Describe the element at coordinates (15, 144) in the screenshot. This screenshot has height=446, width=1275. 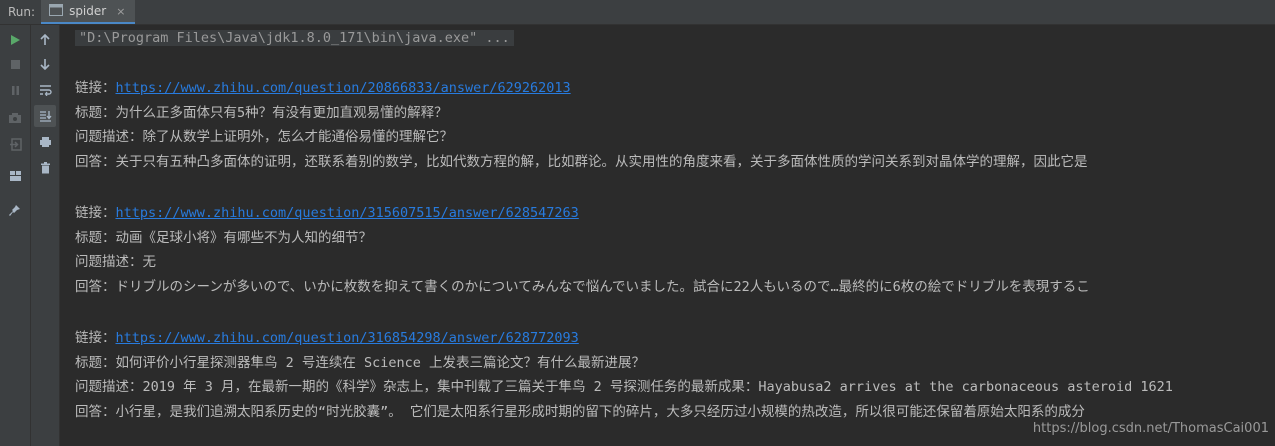
I see `exit-icon` at that location.